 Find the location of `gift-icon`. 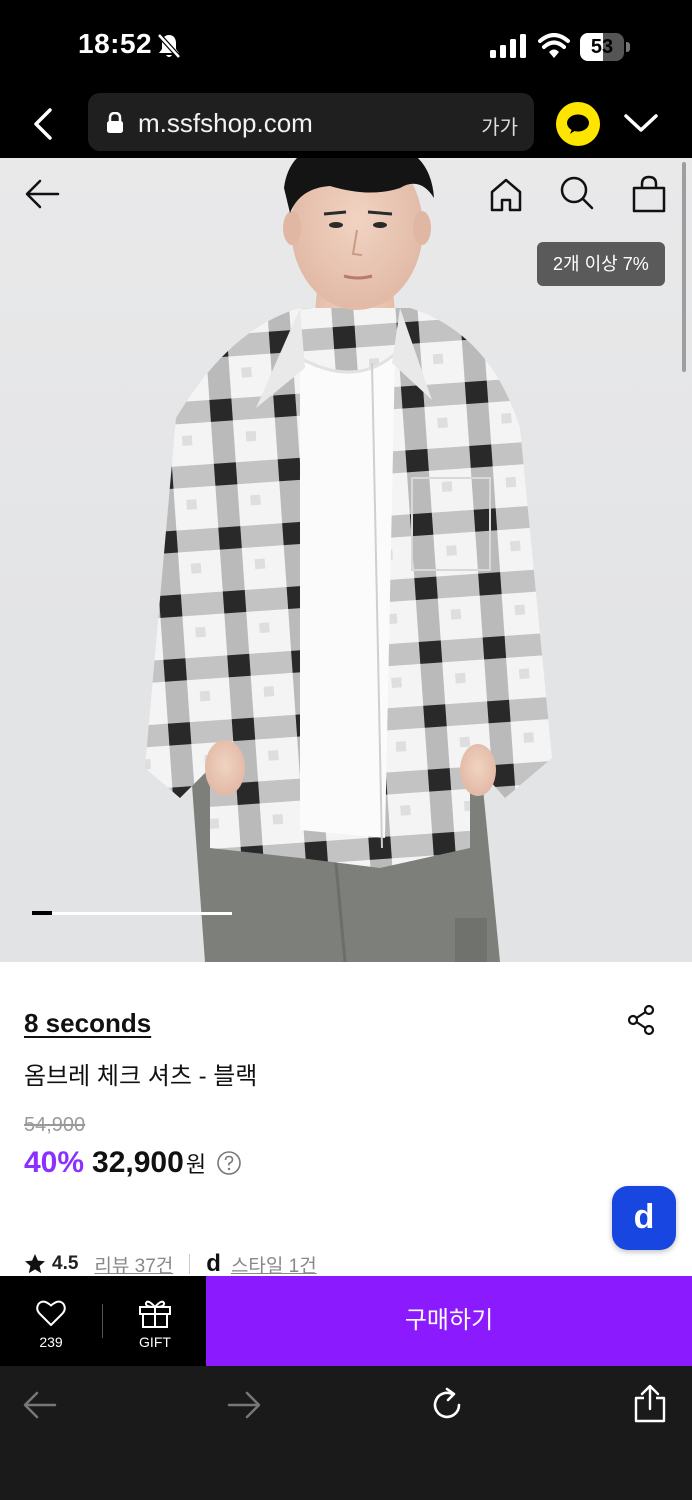

gift-icon is located at coordinates (155, 1314).